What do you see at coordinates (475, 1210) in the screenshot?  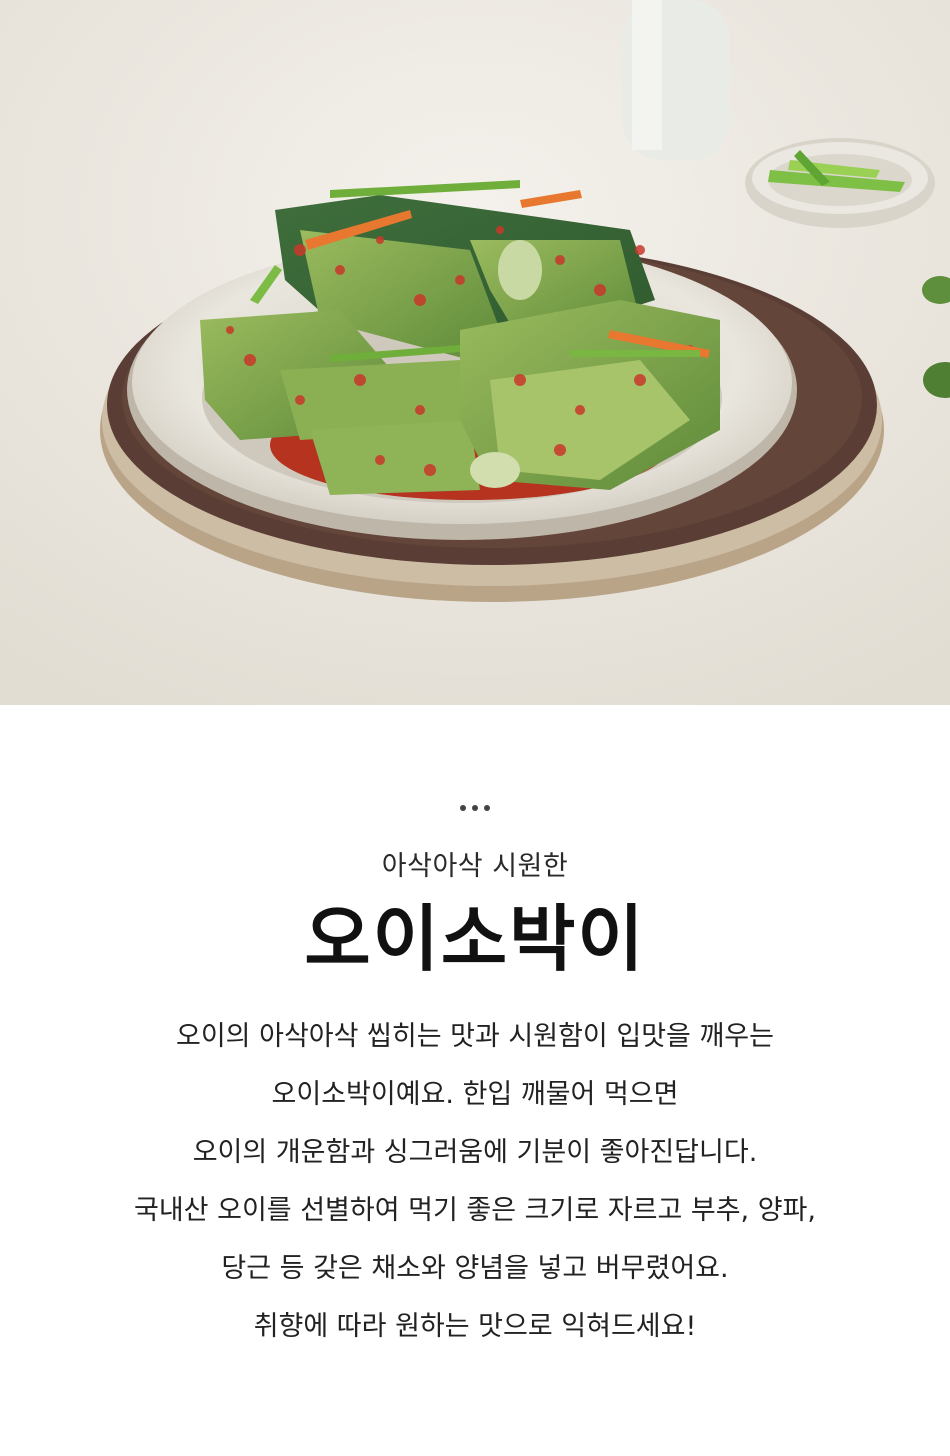 I see `description-line: 국내산 오이를 선별하여 먹기 좋은 크기로 자르고 부추, 양파,` at bounding box center [475, 1210].